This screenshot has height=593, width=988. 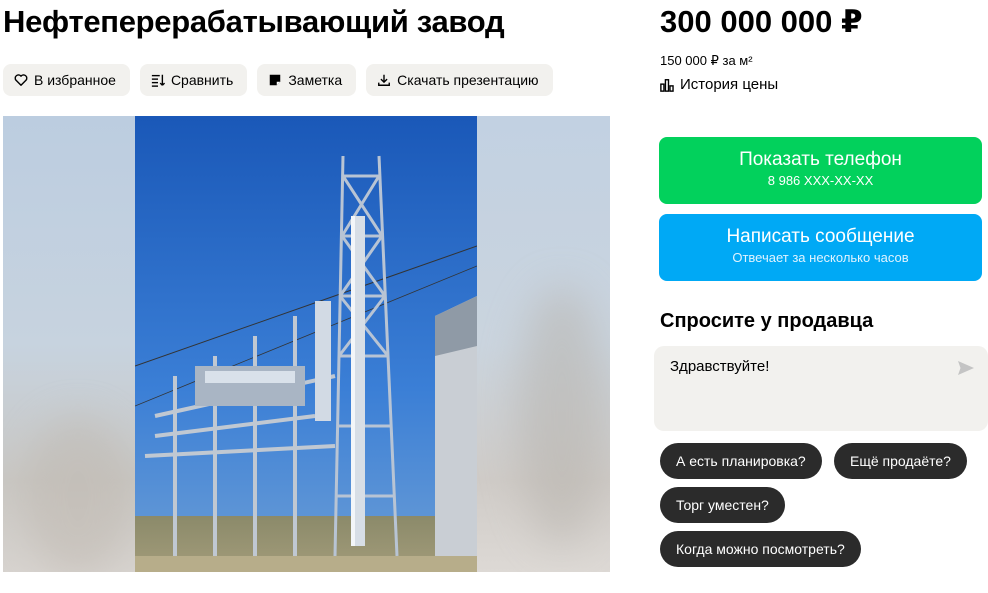 I want to click on note-button: Заметка, so click(x=307, y=80).